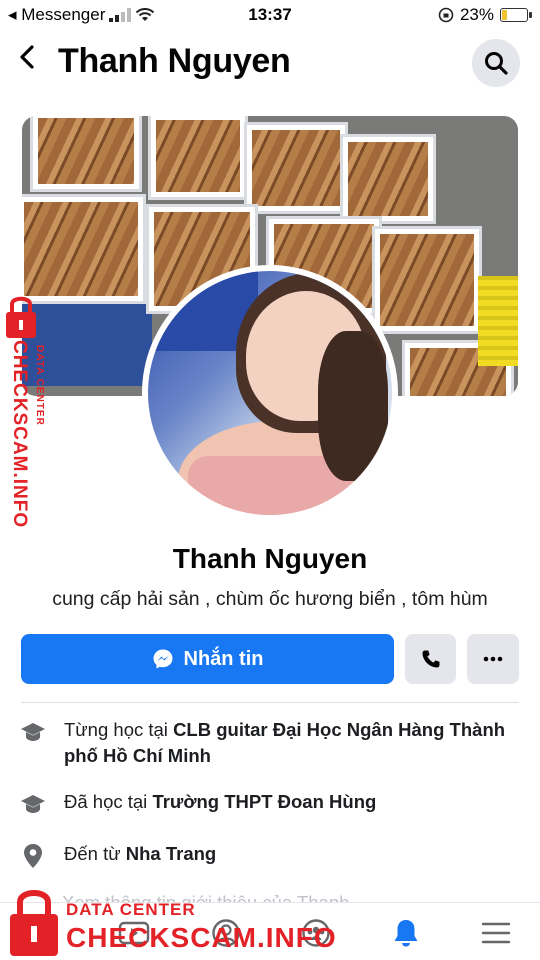  I want to click on detail-text: Đến từ Nha Trang, so click(140, 855).